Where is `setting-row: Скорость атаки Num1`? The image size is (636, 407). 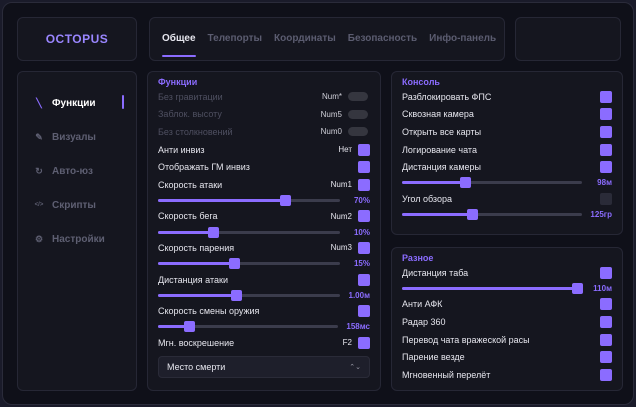 setting-row: Скорость атаки Num1 is located at coordinates (264, 185).